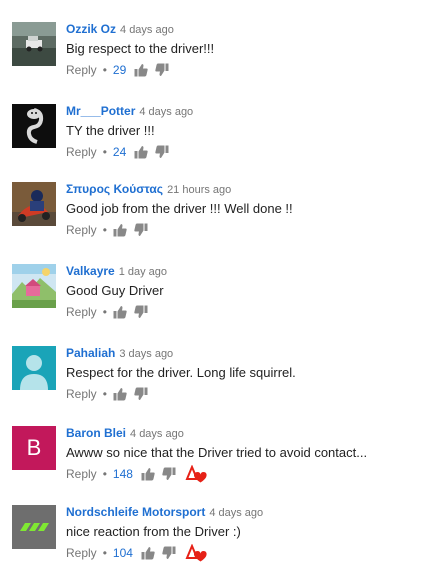 This screenshot has width=444, height=582. I want to click on comment-actions: Reply • 24, so click(121, 152).